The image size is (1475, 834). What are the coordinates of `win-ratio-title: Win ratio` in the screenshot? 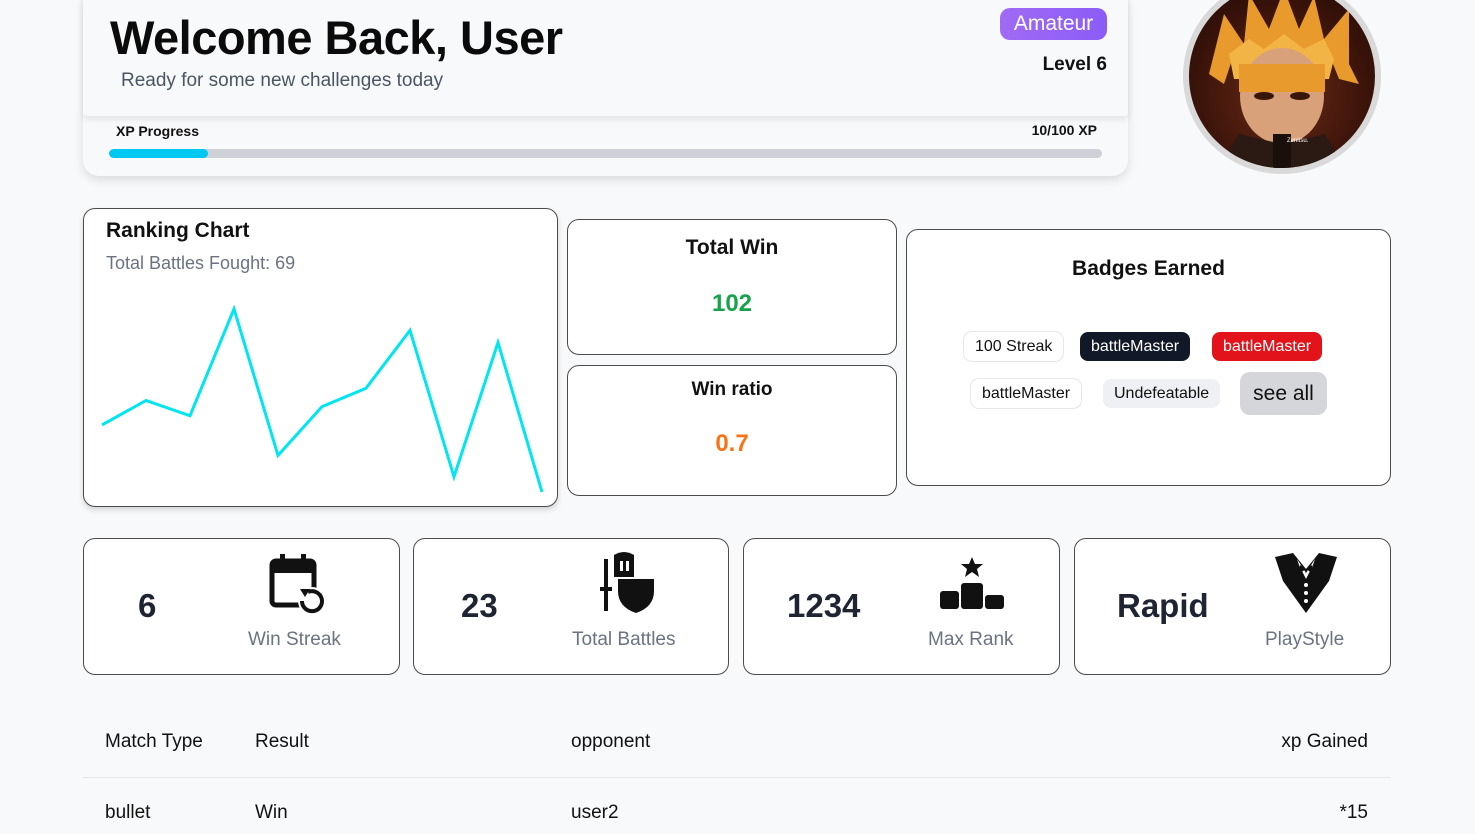 It's located at (732, 389).